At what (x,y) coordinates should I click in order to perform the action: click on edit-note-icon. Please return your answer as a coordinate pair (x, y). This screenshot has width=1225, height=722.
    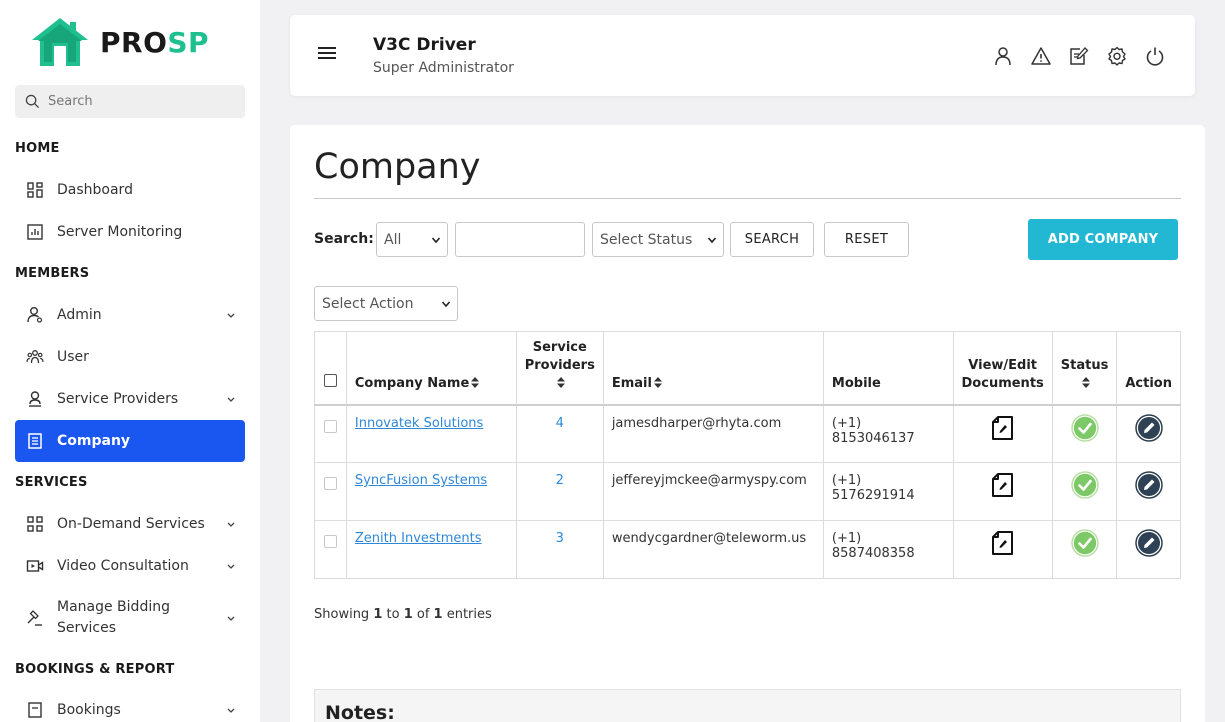
    Looking at the image, I should click on (1079, 56).